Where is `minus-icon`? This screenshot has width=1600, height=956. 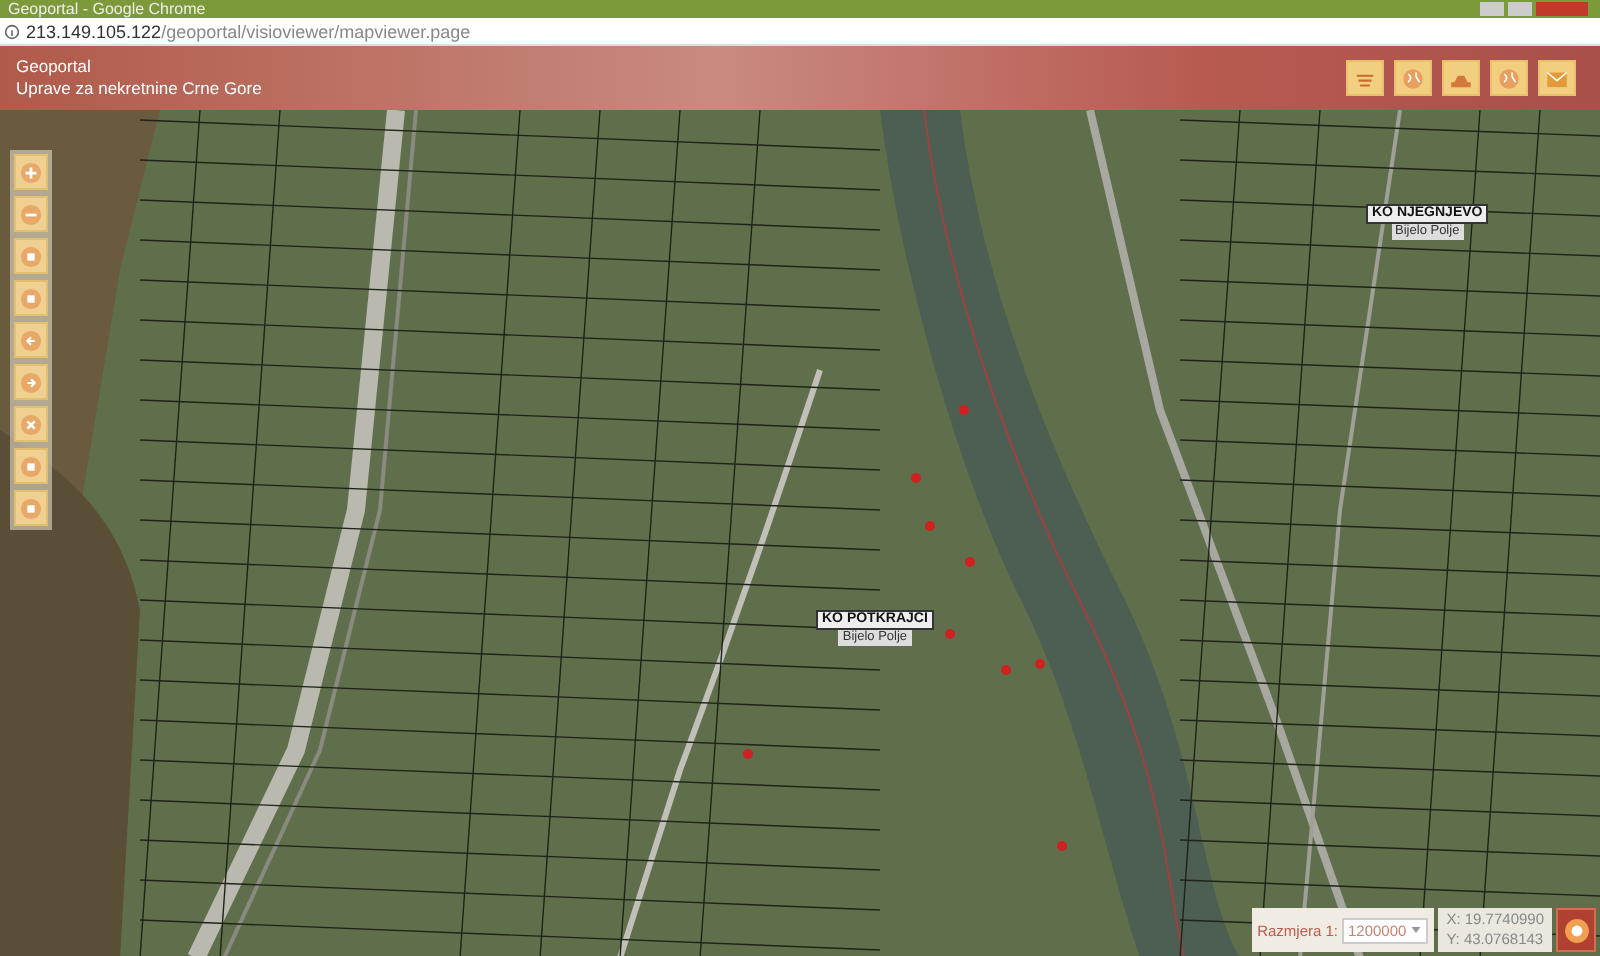 minus-icon is located at coordinates (31, 214).